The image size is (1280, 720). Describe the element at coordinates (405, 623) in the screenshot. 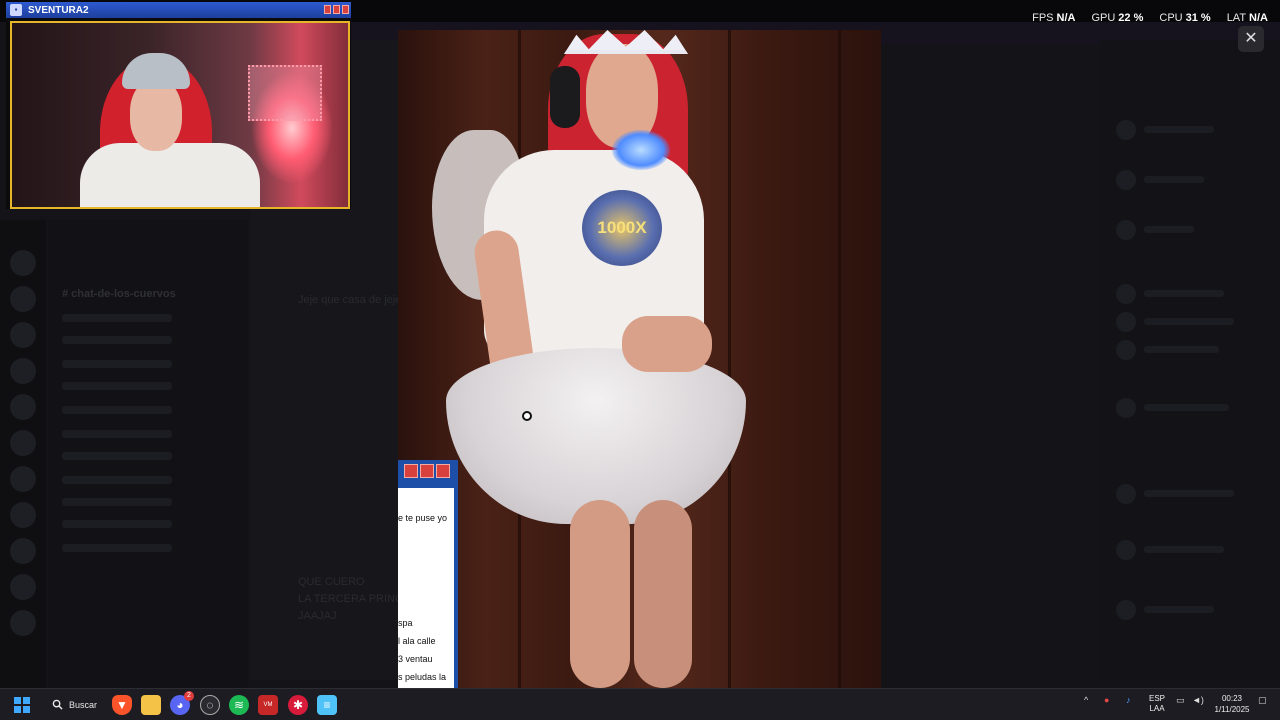

I see `chat-line: spa` at that location.